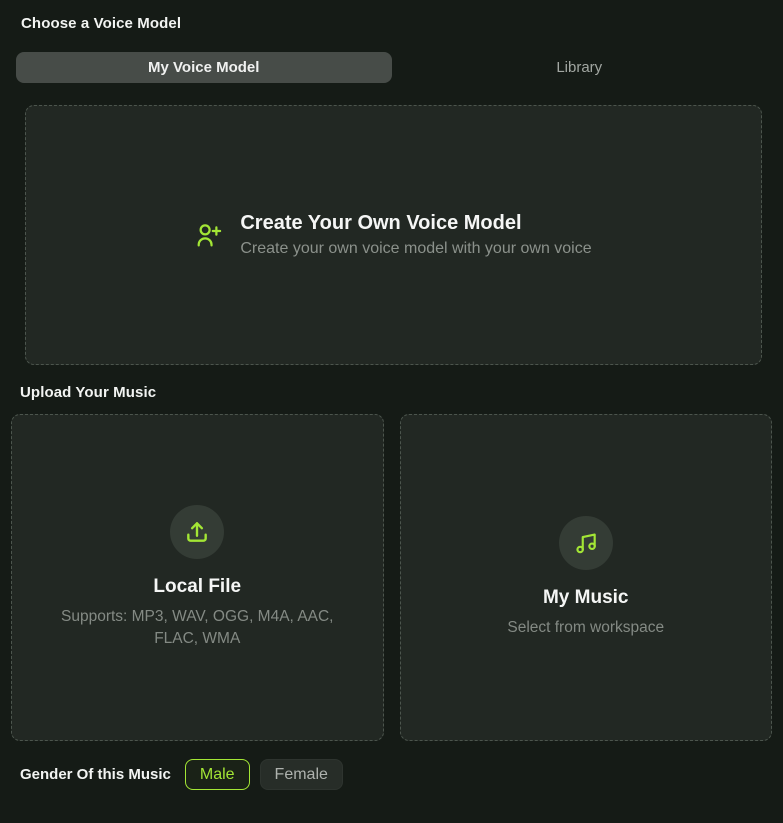 This screenshot has width=783, height=823. I want to click on gender-of-music-label: Gender Of this Music, so click(95, 774).